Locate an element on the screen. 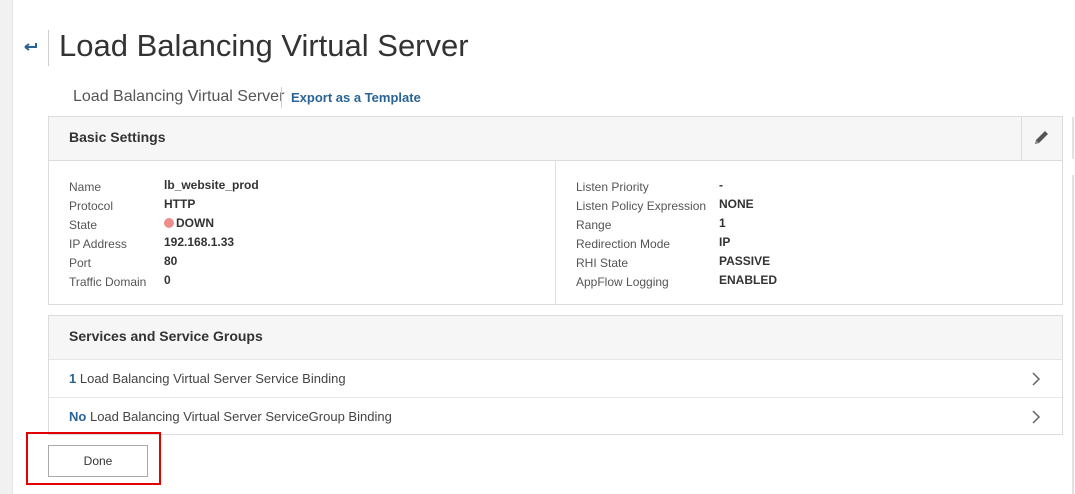 This screenshot has width=1075, height=494. appflow-logging-label: AppFlow Logging is located at coordinates (622, 282).